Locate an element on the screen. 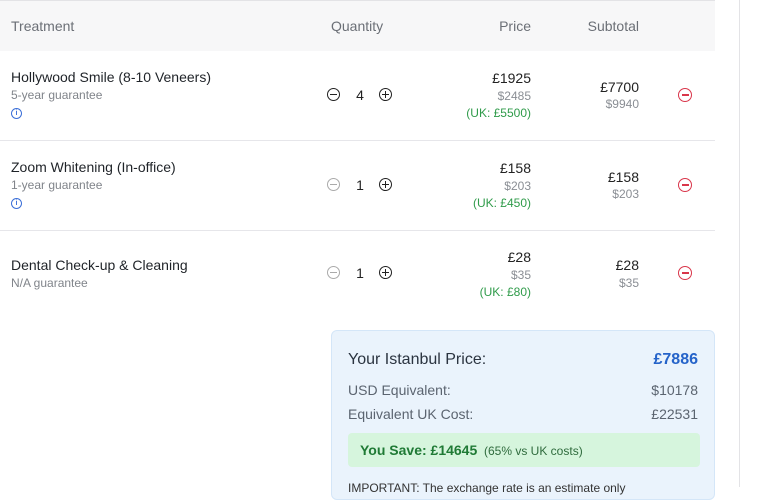 This screenshot has width=765, height=500. guarantee-text: 5-year guarantee is located at coordinates (57, 95).